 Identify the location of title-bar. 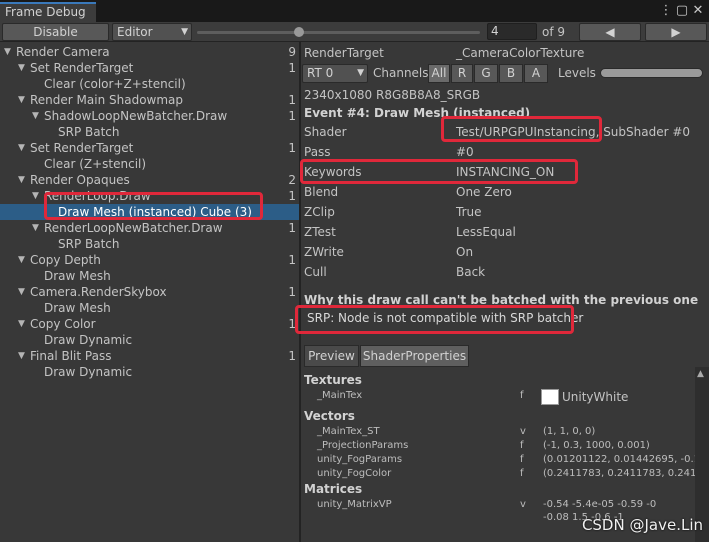
(354, 11).